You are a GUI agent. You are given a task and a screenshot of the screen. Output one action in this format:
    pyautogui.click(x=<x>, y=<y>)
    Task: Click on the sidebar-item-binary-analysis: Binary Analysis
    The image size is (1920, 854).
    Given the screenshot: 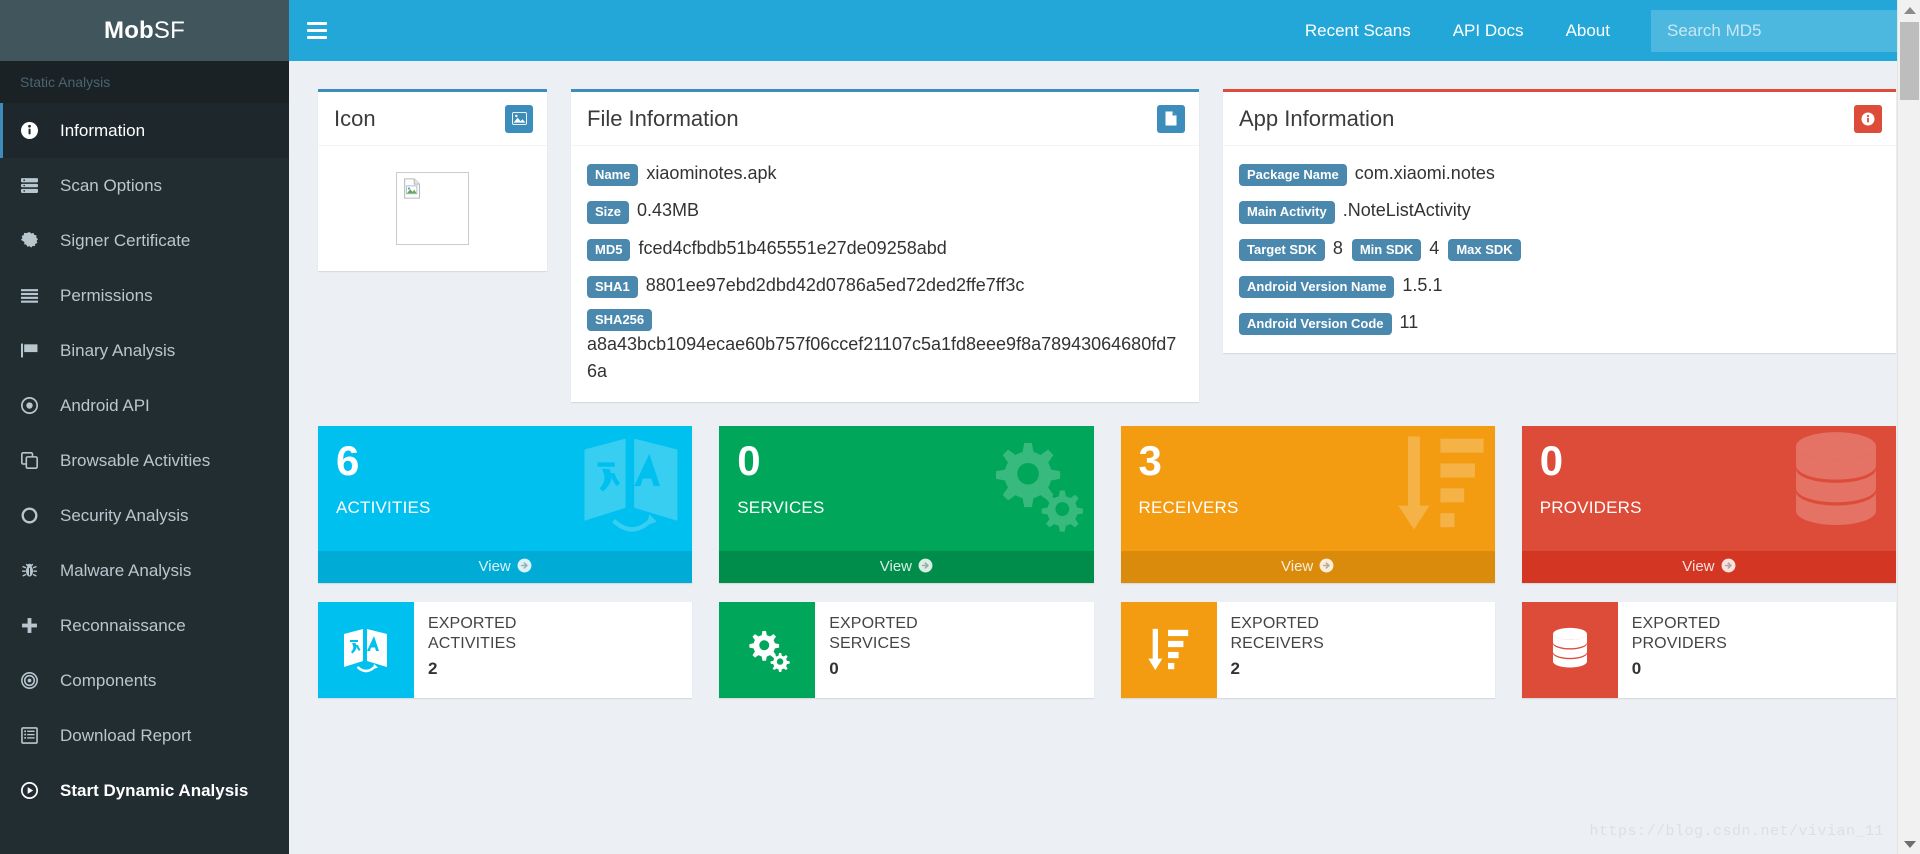 What is the action you would take?
    pyautogui.click(x=144, y=350)
    